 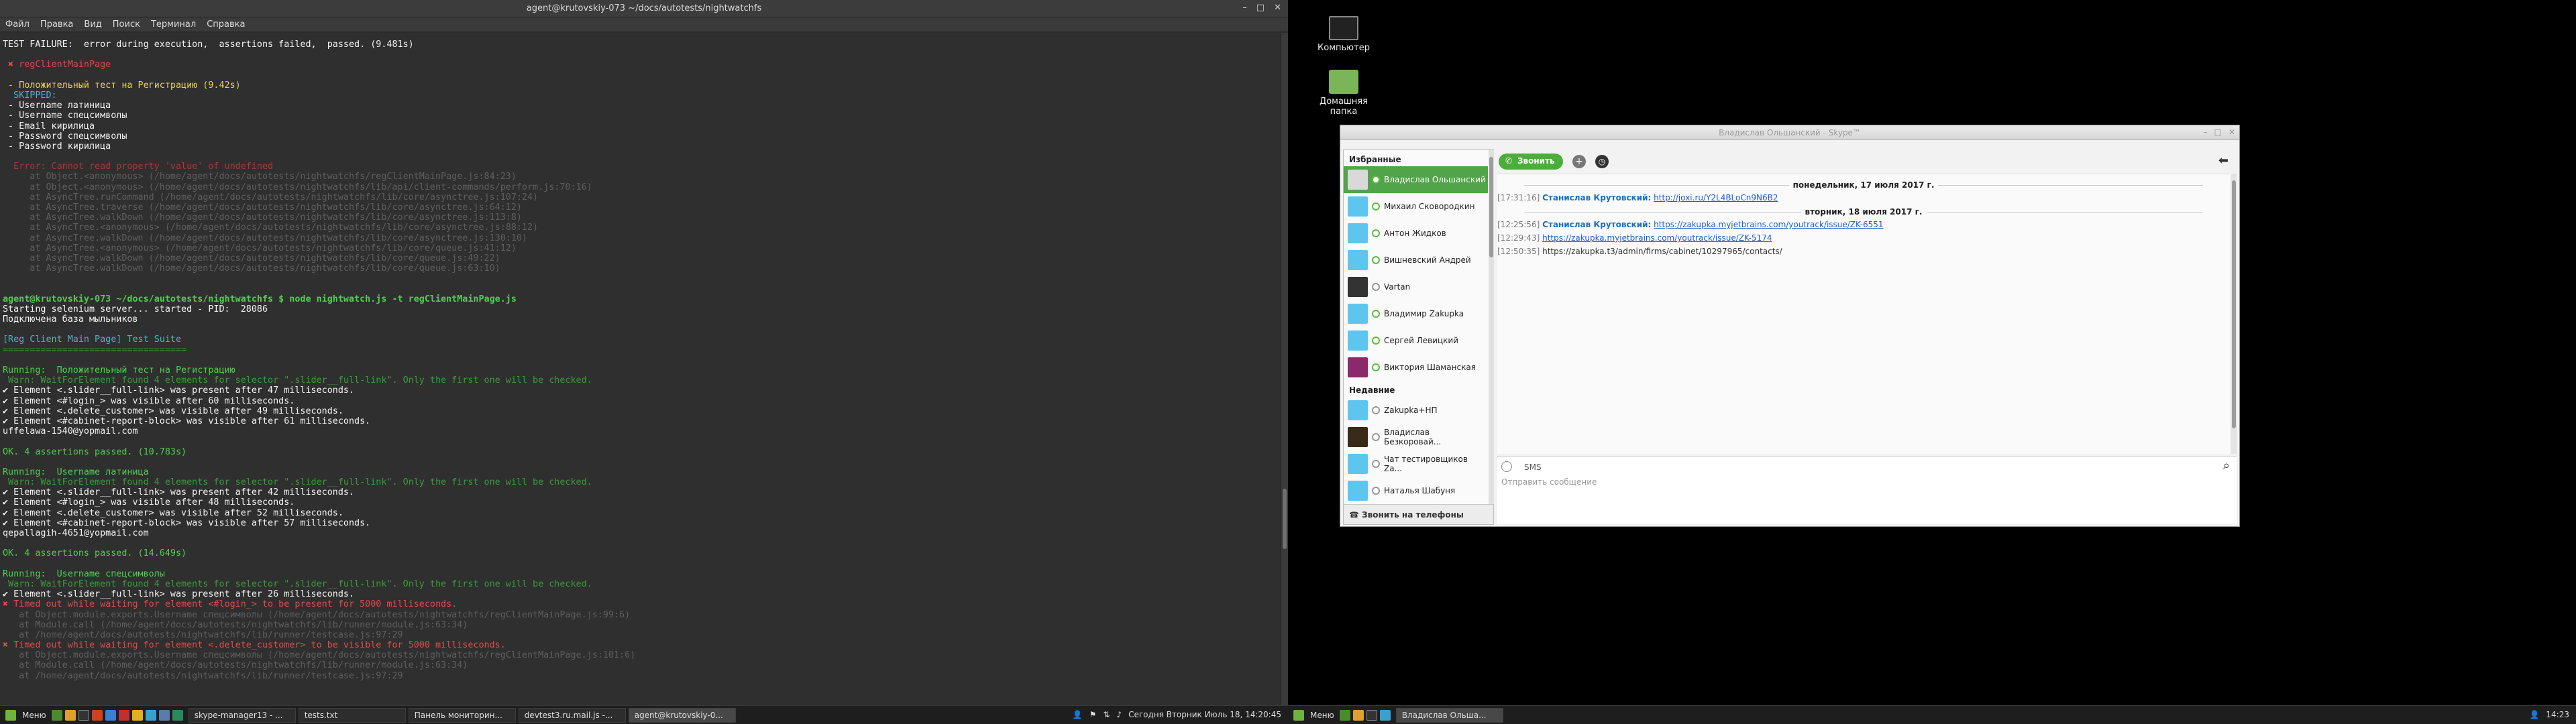 What do you see at coordinates (1416, 340) in the screenshot?
I see `contact-item: Сергей Левицкий` at bounding box center [1416, 340].